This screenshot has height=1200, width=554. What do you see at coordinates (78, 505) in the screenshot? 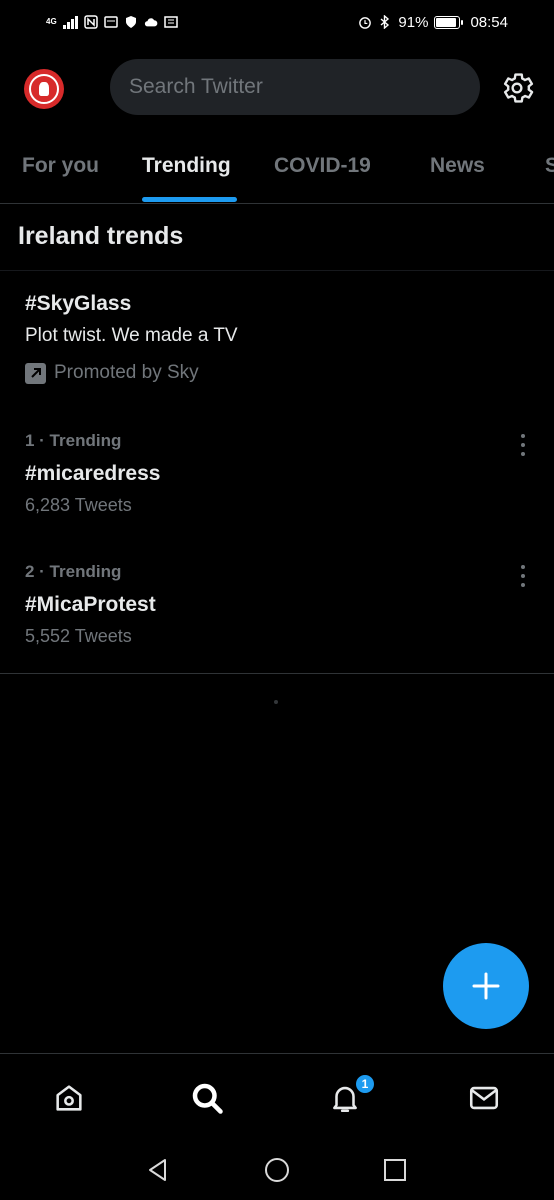
I see `trend-tweet-count: 6,283 Tweets` at bounding box center [78, 505].